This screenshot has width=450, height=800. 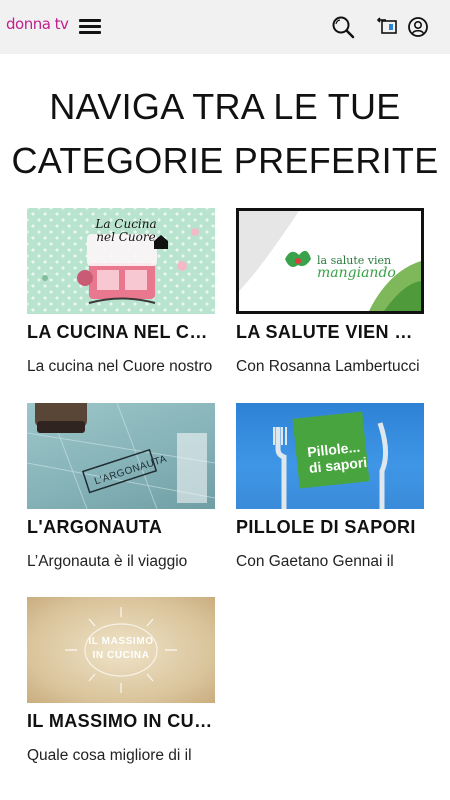 I want to click on category-title: PILLOLE DI SAPORI, so click(x=330, y=527).